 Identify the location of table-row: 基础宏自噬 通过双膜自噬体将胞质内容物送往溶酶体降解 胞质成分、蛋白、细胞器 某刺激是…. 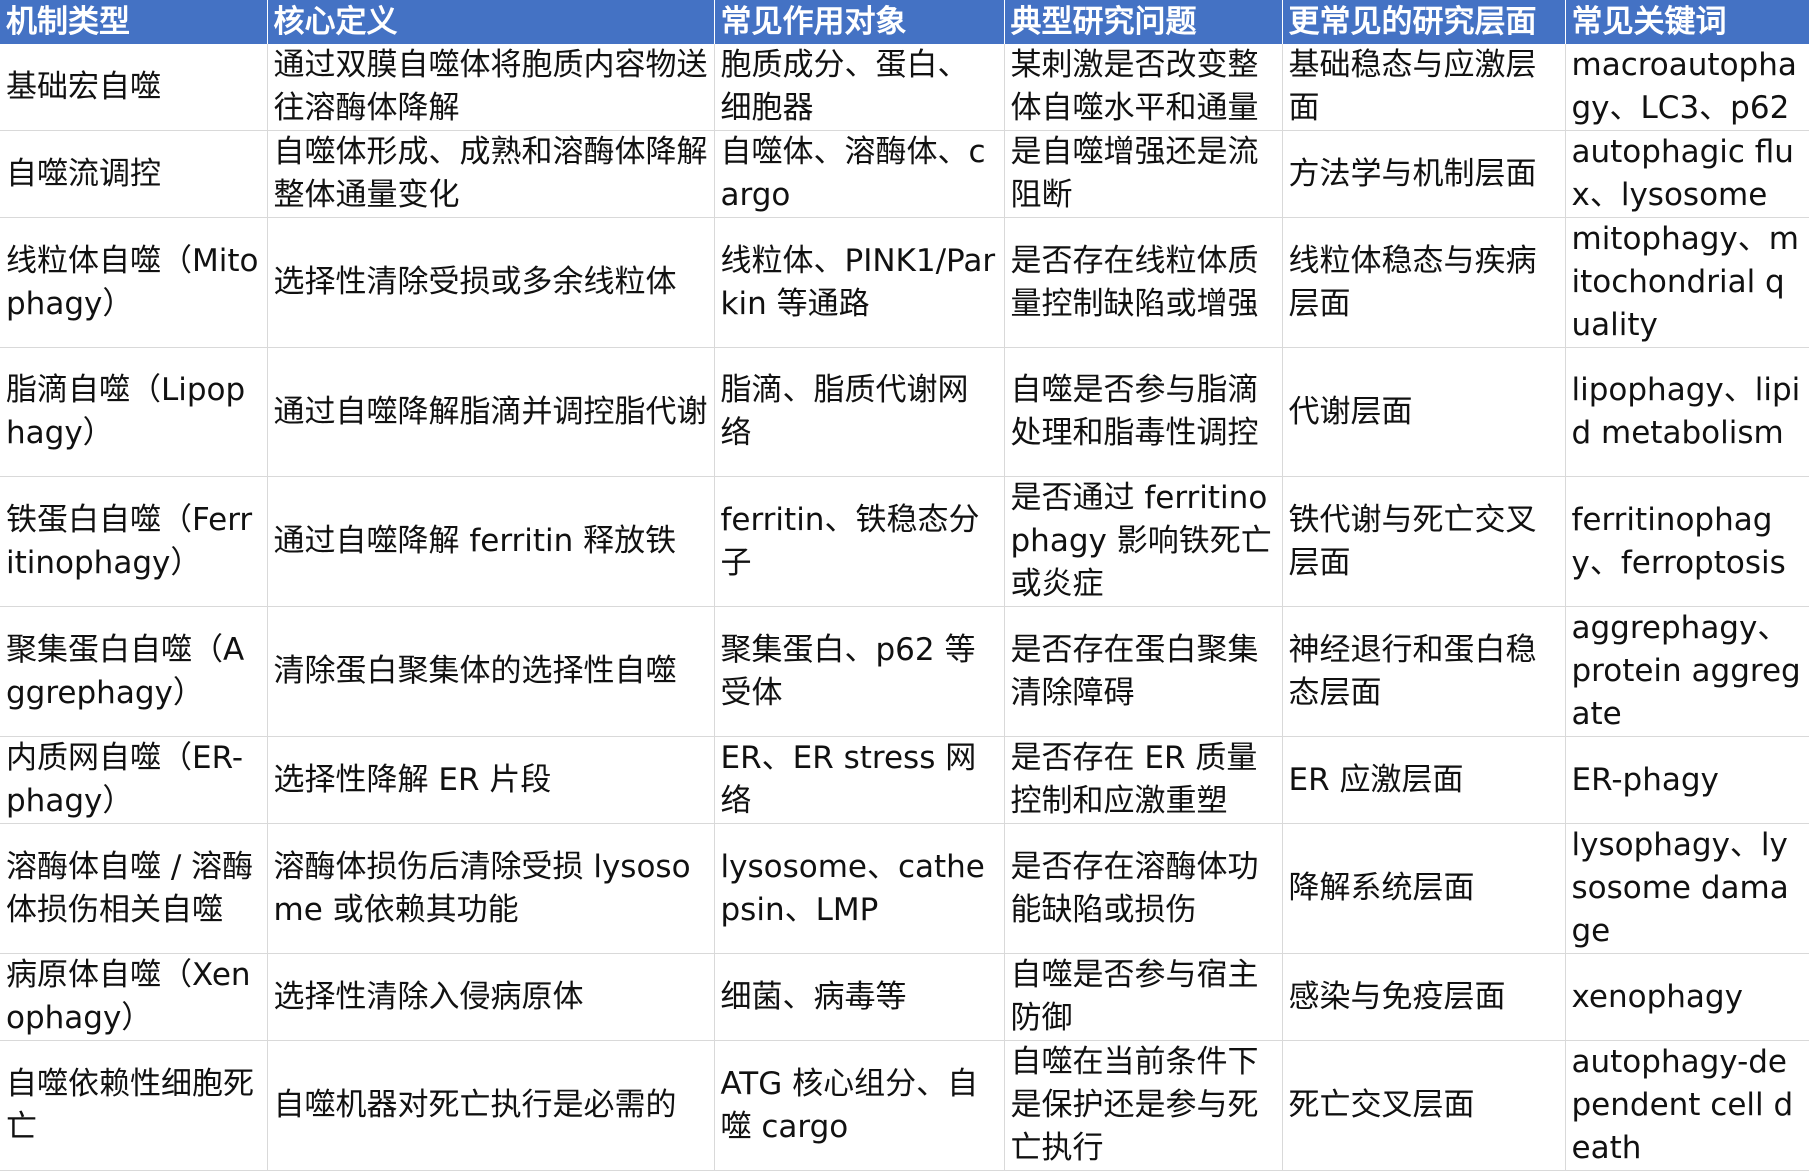
(904, 87).